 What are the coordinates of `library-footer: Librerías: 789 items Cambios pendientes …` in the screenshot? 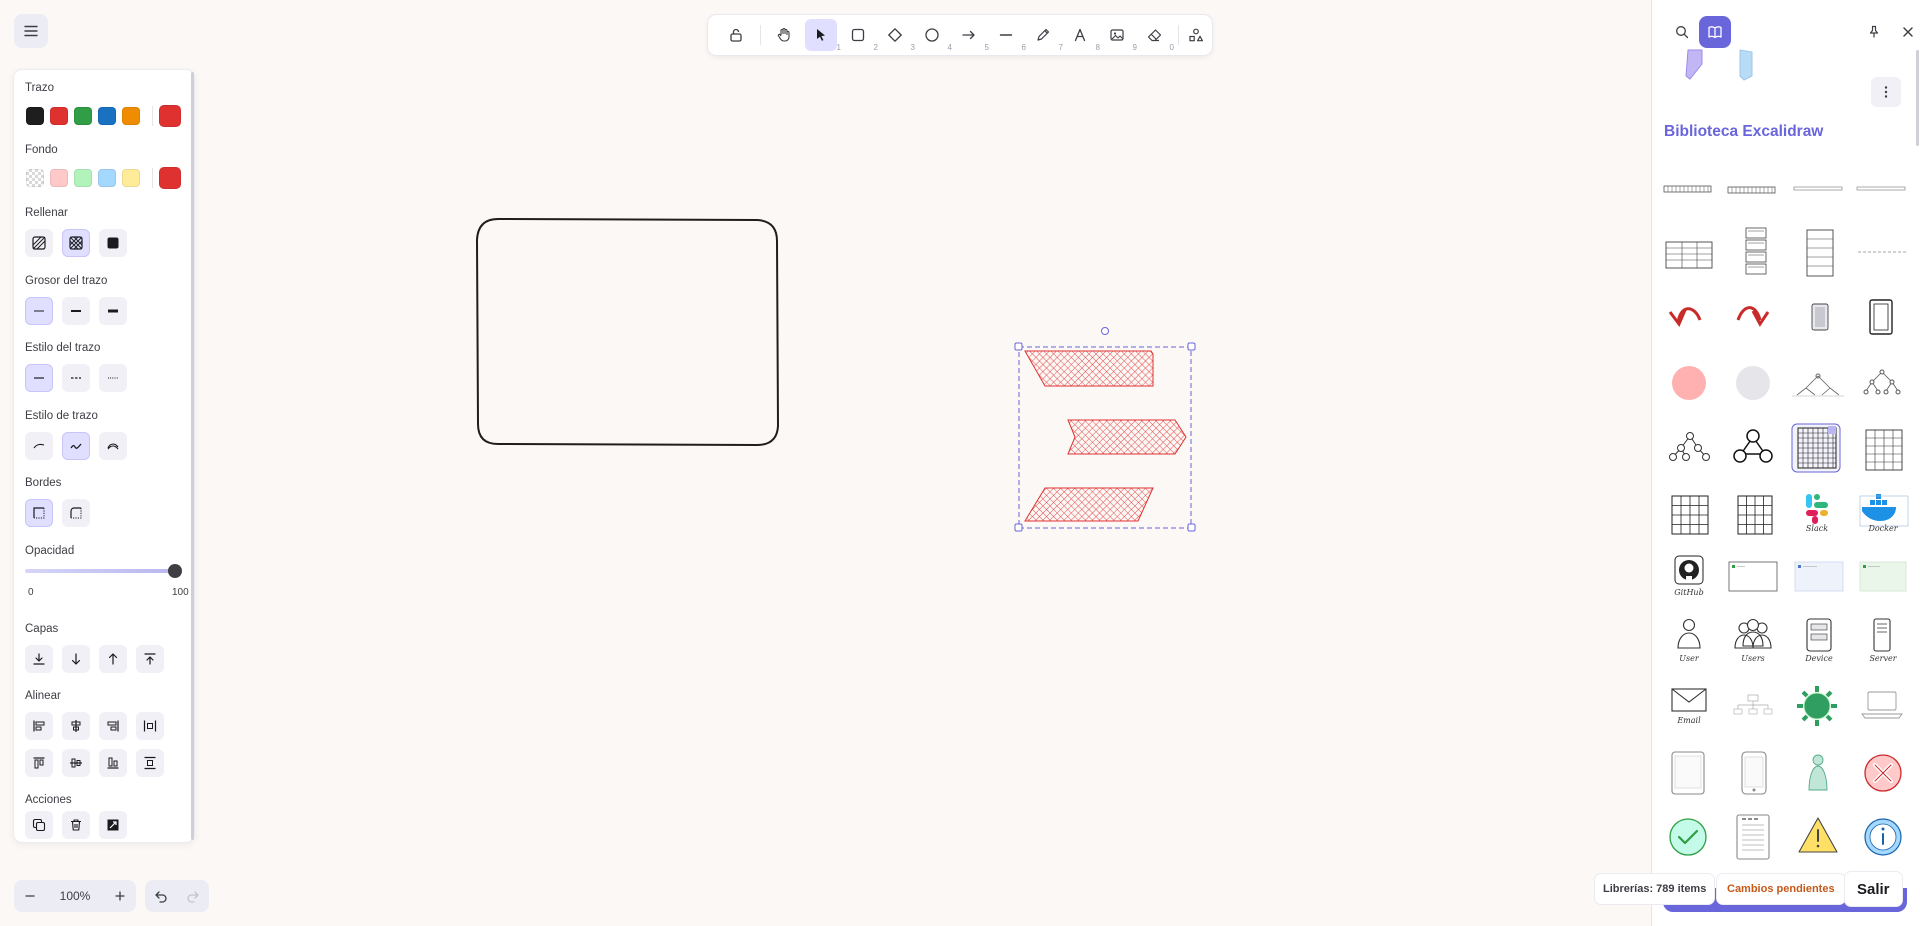 It's located at (1751, 892).